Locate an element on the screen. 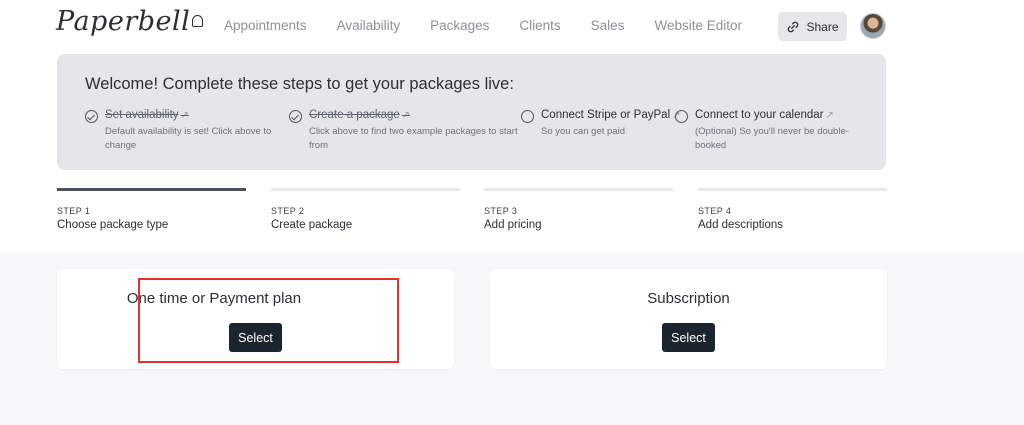  annotation-highlight-box is located at coordinates (268, 320).